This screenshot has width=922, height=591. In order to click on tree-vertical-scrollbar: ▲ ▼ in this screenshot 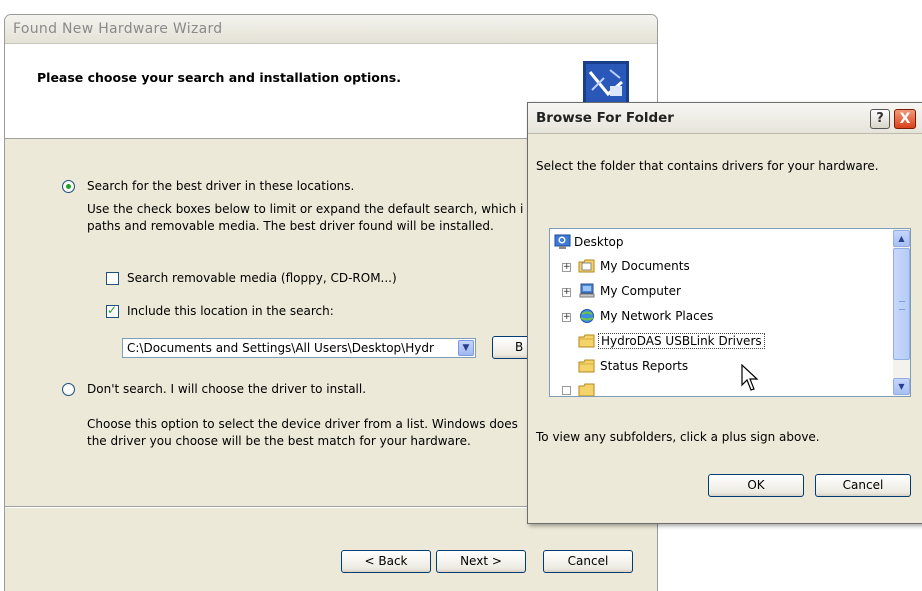, I will do `click(901, 312)`.